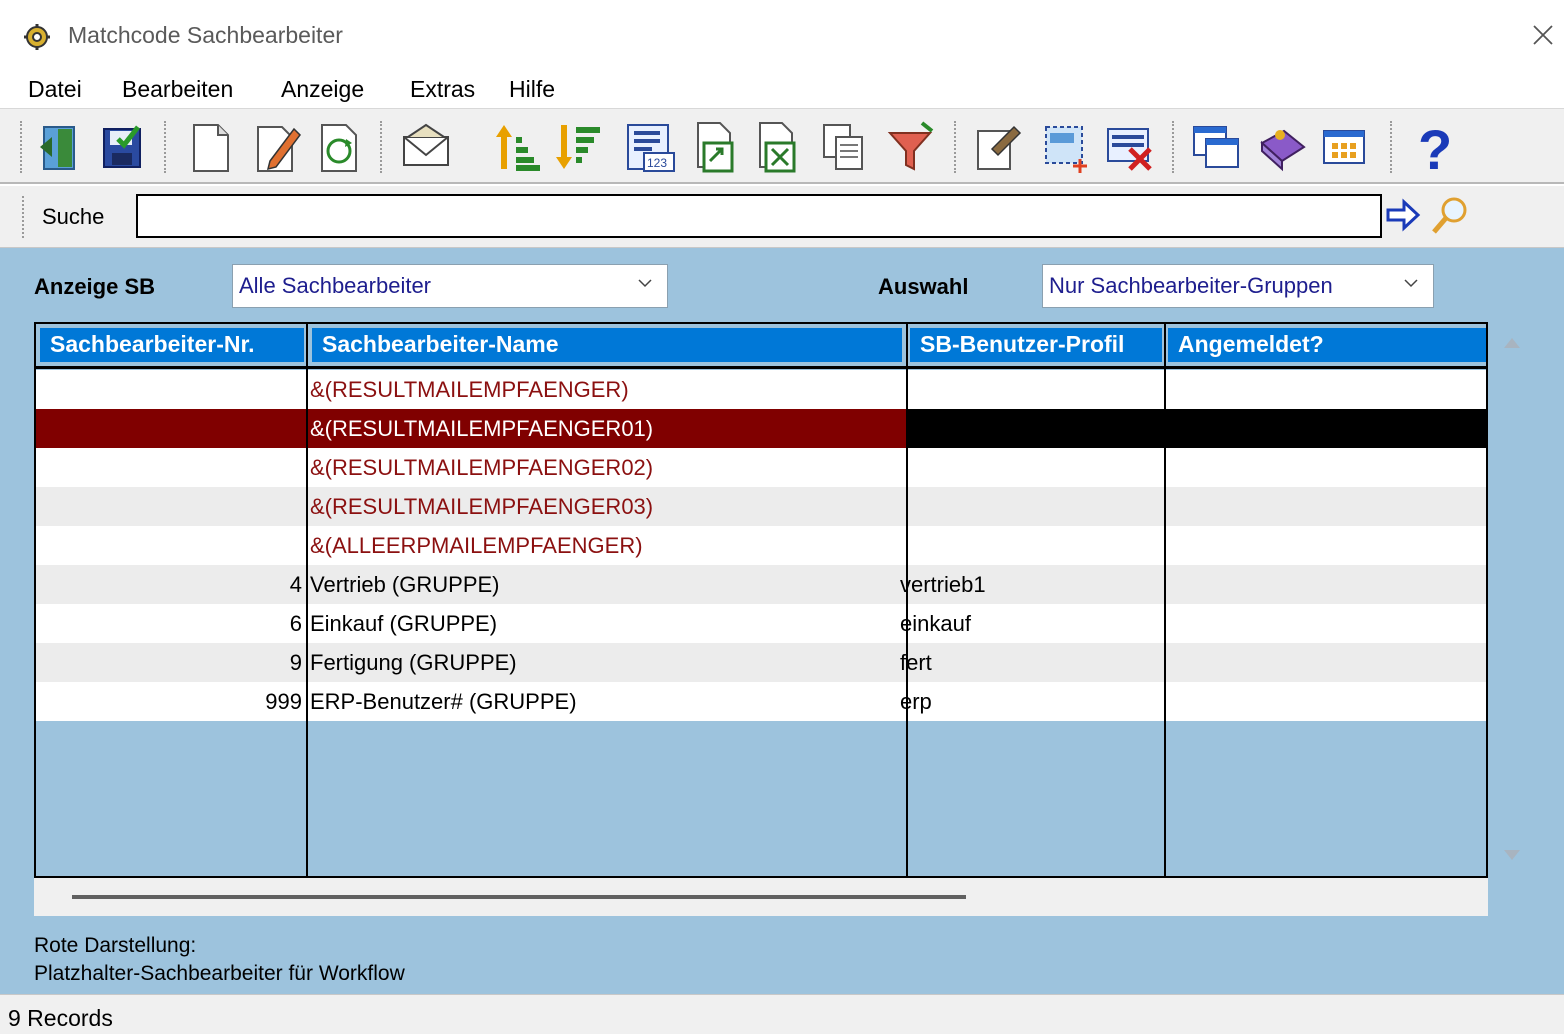 The width and height of the screenshot is (1564, 1034). What do you see at coordinates (761, 506) in the screenshot?
I see `table-row: &(RESULTMAILEMPFAENGER03)` at bounding box center [761, 506].